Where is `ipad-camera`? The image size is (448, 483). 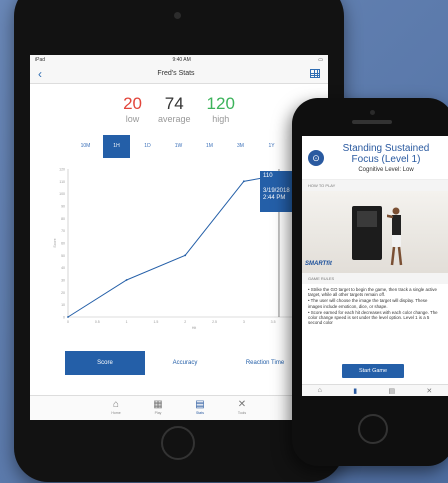 ipad-camera is located at coordinates (177, 15).